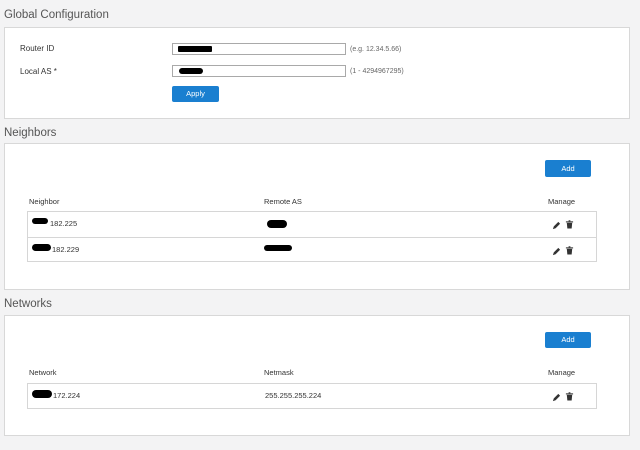  What do you see at coordinates (312, 224) in the screenshot?
I see `table-row: 182.225` at bounding box center [312, 224].